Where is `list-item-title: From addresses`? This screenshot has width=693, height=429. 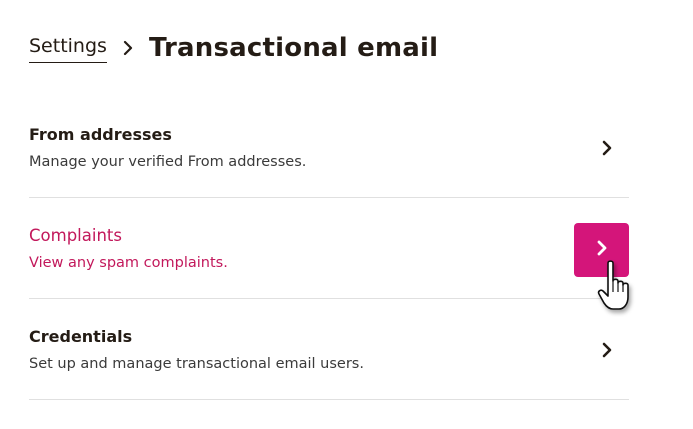
list-item-title: From addresses is located at coordinates (100, 134).